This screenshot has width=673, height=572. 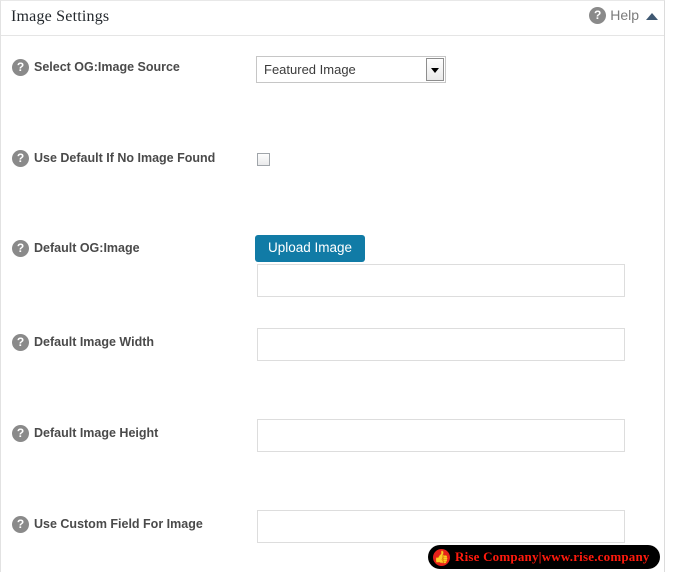 What do you see at coordinates (441, 280) in the screenshot?
I see `default-og-image-input` at bounding box center [441, 280].